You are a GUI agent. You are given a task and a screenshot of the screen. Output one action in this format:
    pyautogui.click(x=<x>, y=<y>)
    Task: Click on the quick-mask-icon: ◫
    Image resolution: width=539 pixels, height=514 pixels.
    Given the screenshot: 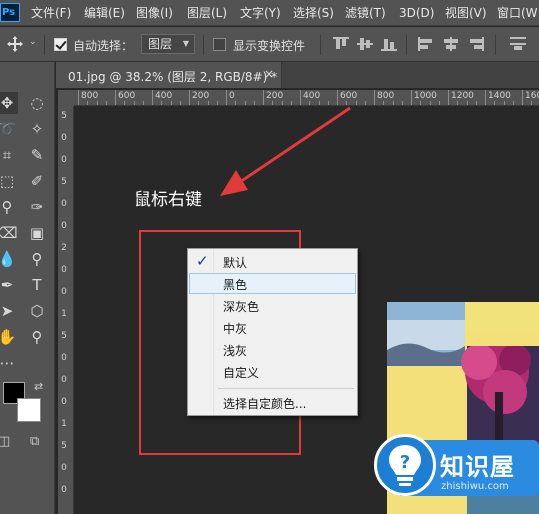 What is the action you would take?
    pyautogui.click(x=5, y=441)
    